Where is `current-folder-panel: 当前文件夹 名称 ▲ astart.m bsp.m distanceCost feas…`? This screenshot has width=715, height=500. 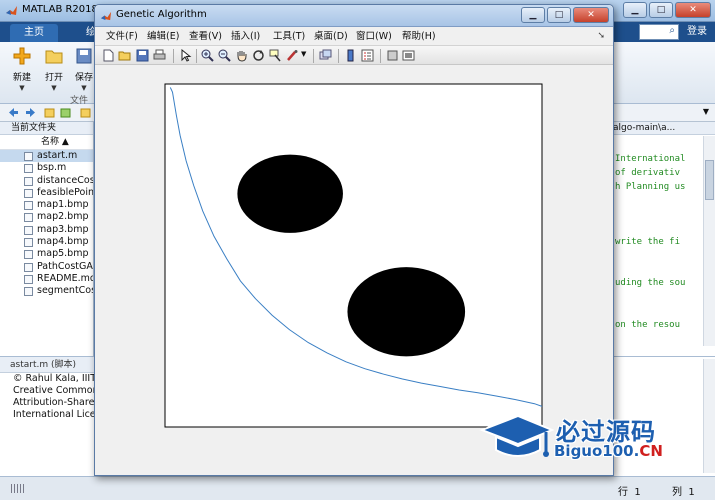 current-folder-panel: 当前文件夹 名称 ▲ astart.m bsp.m distanceCost feas… is located at coordinates (47, 239).